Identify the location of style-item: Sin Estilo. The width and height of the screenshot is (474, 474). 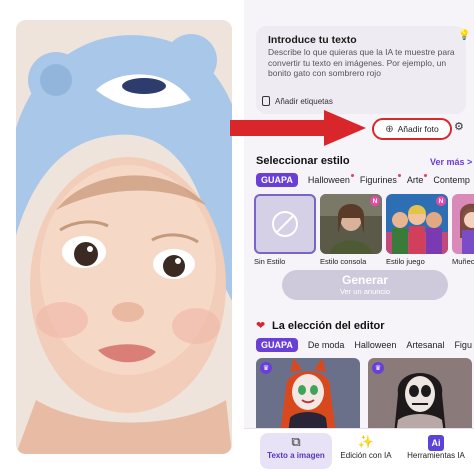
(285, 230).